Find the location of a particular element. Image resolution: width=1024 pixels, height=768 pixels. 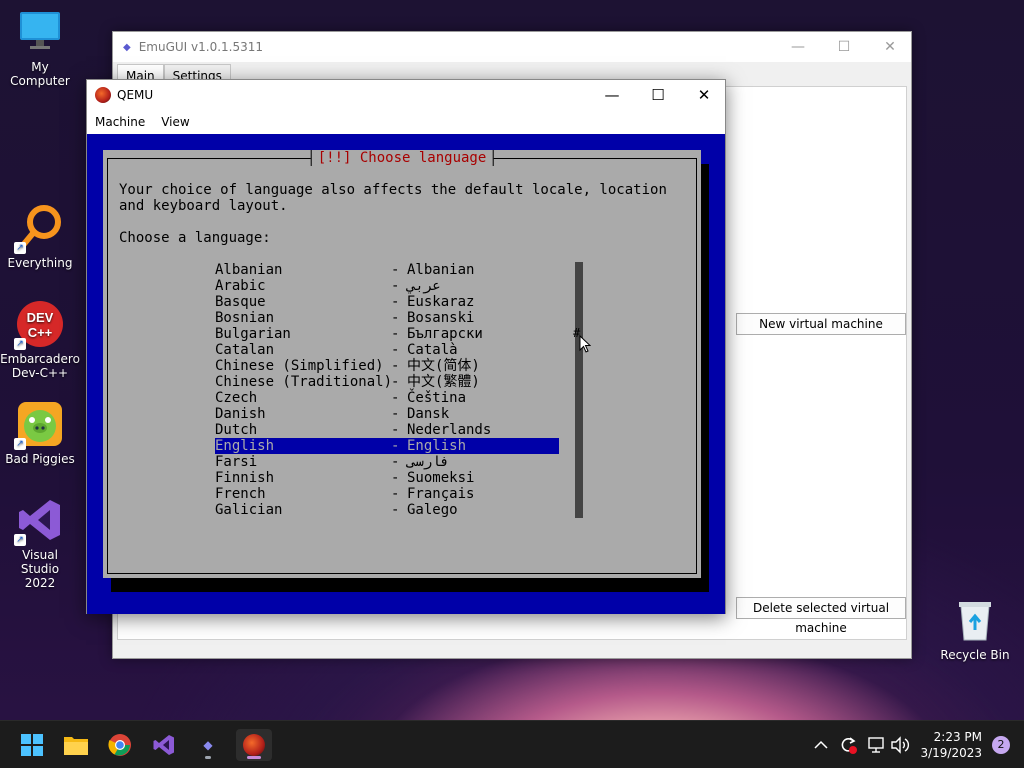

qemu-menubar: Machine View is located at coordinates (406, 122).